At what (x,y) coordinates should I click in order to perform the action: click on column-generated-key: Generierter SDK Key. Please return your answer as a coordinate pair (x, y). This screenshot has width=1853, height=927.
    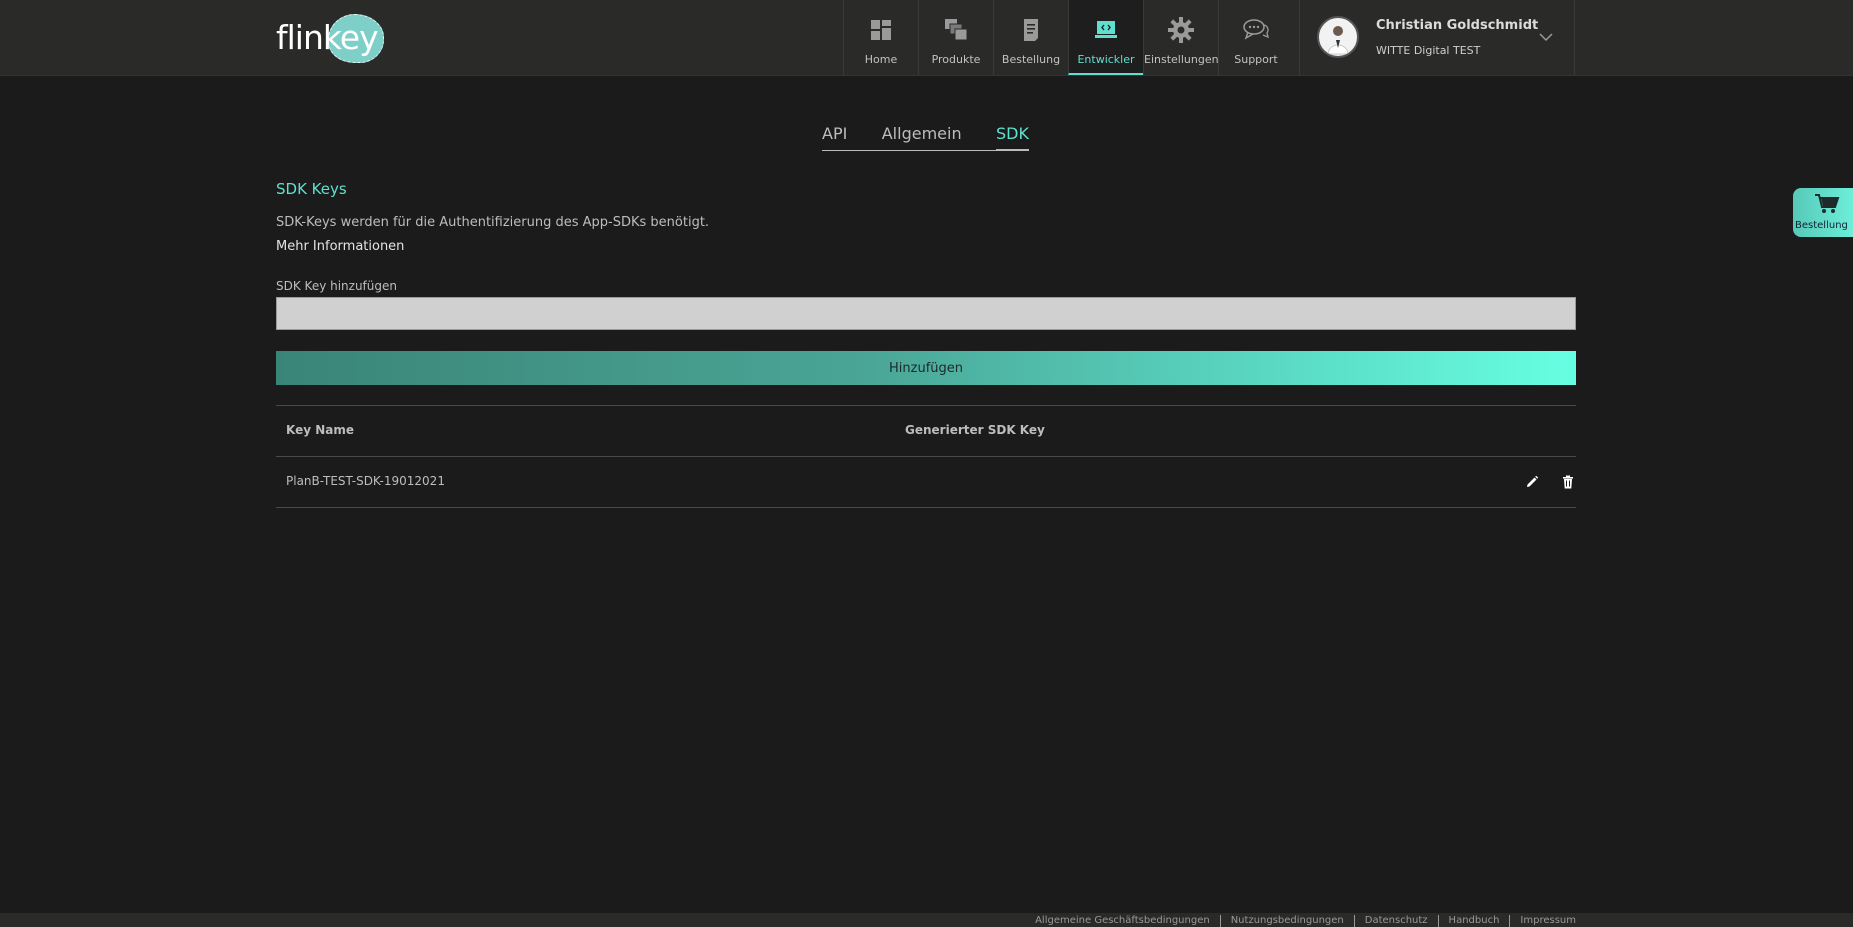
    Looking at the image, I should click on (975, 430).